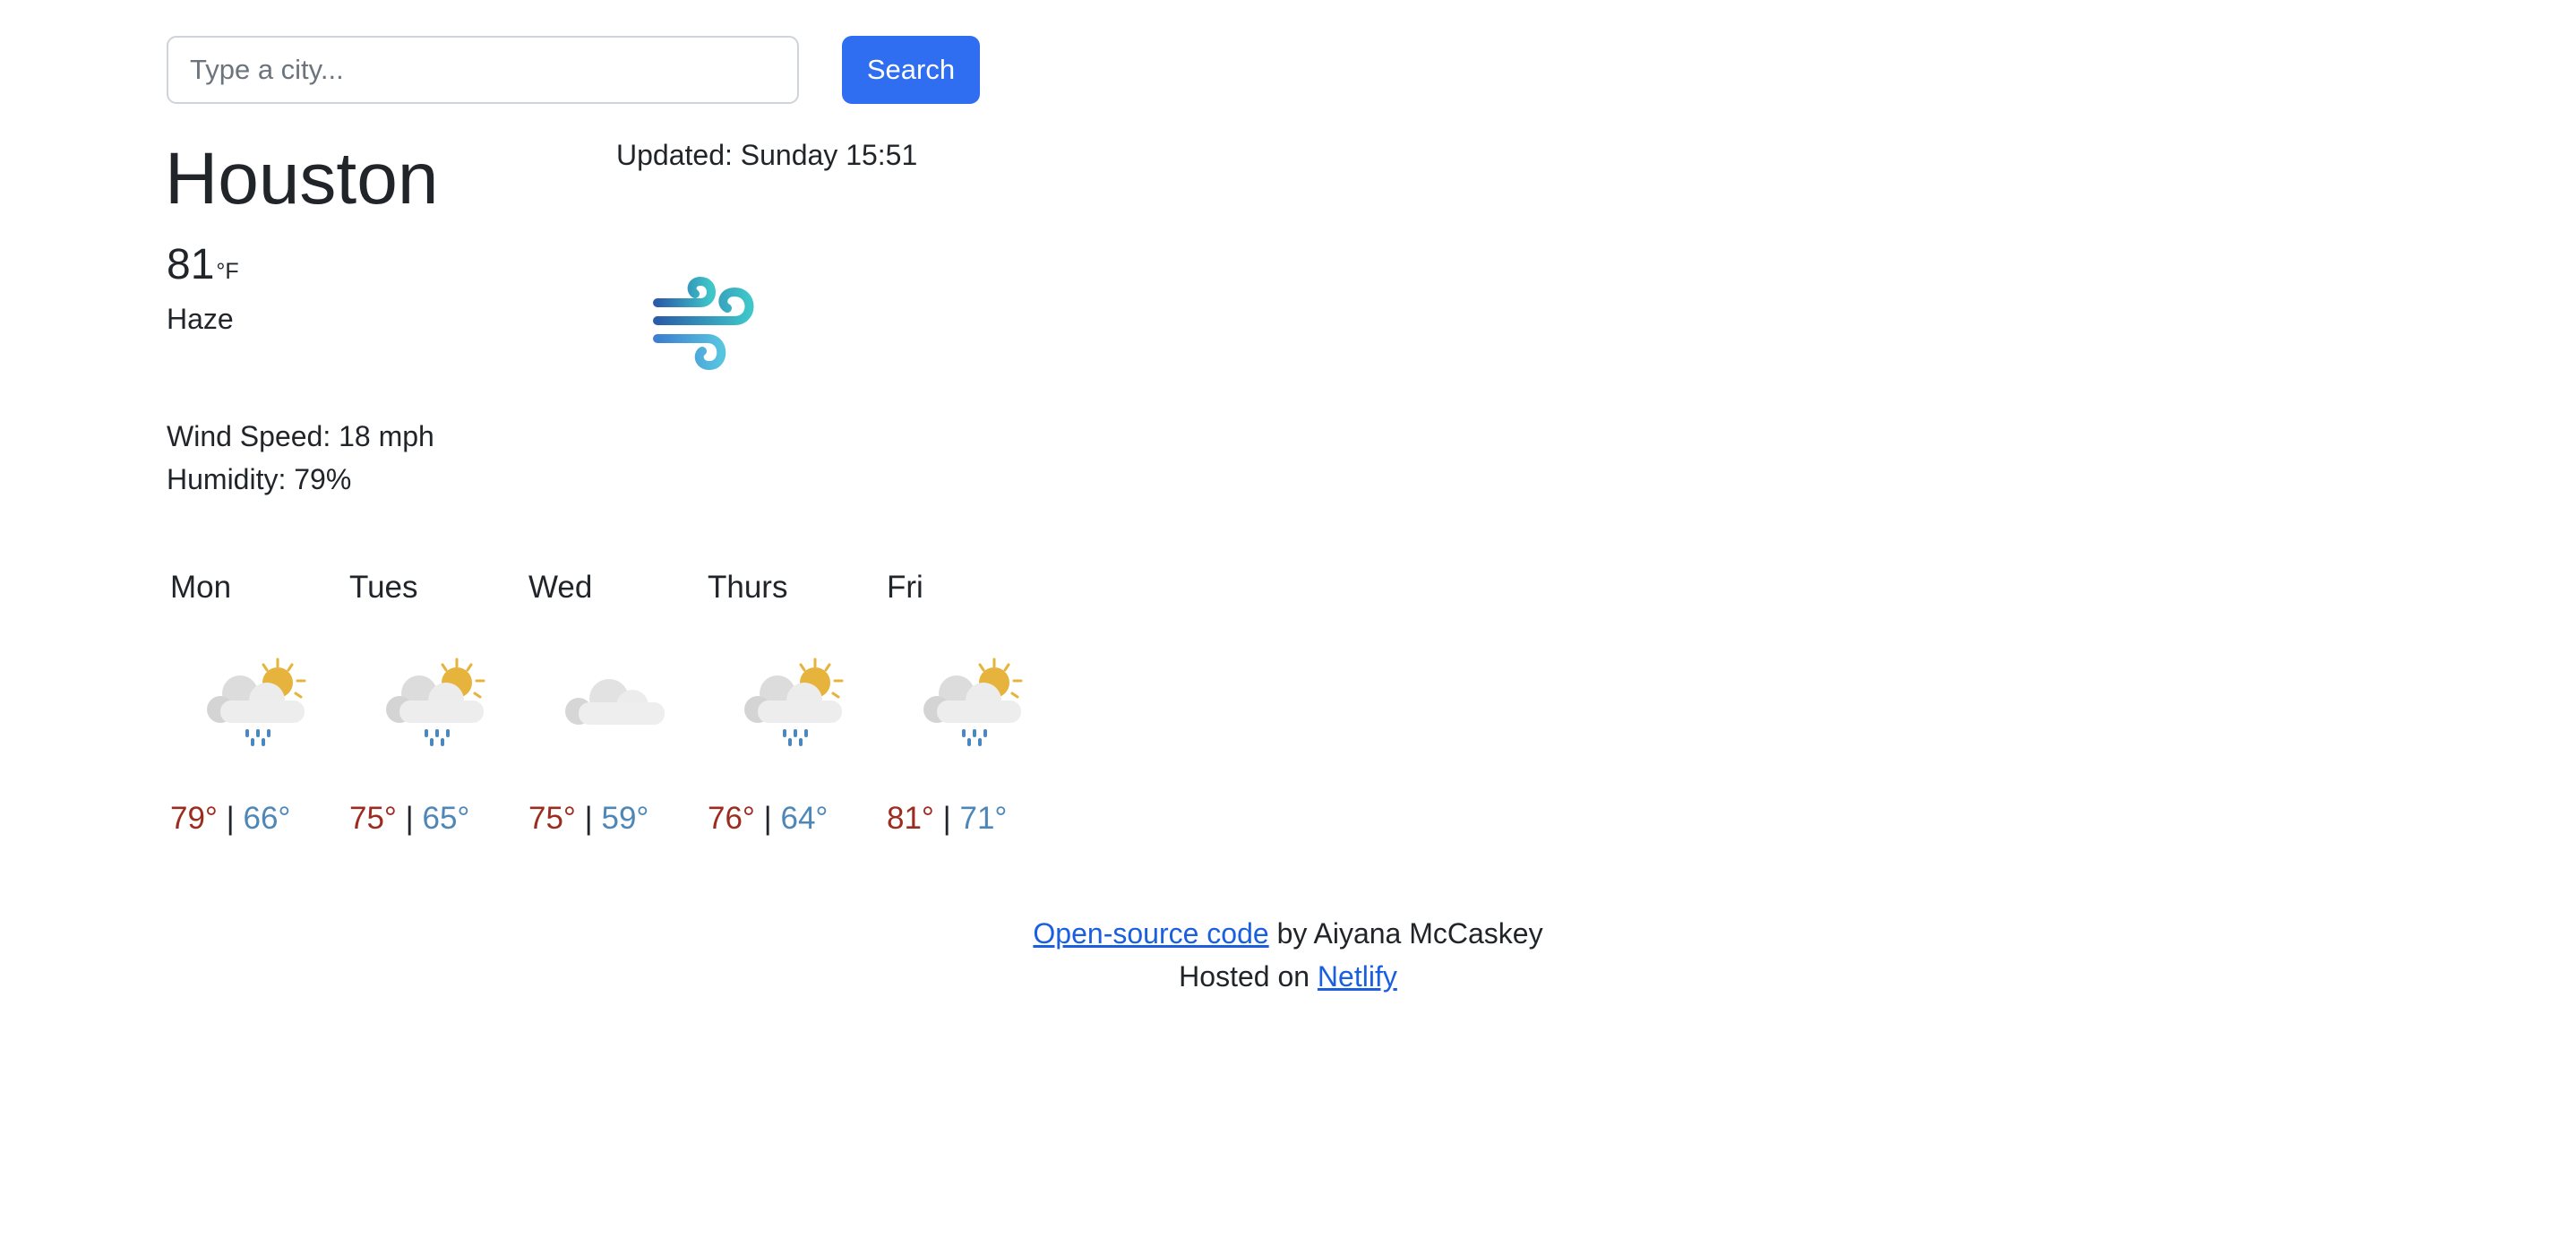 This screenshot has height=1255, width=2576. Describe the element at coordinates (1405, 933) in the screenshot. I see `author-credit: by Aiyana McCaskey` at that location.